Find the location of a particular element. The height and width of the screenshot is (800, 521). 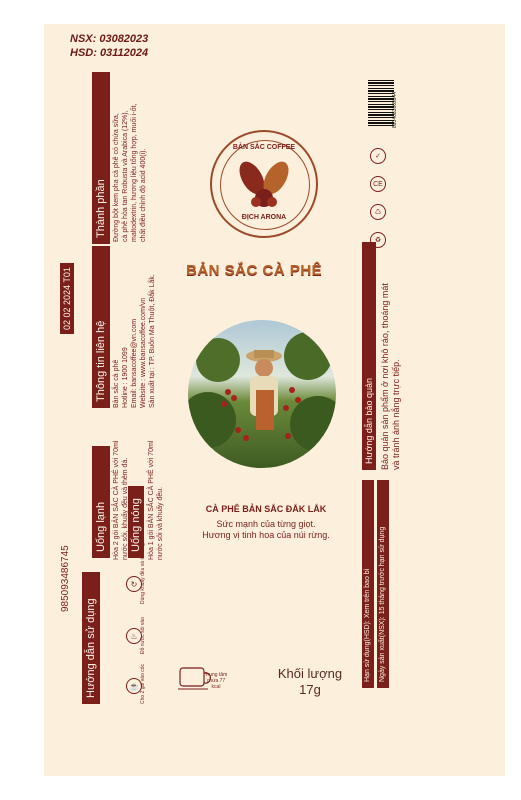

ingredients-heading: Thành phần is located at coordinates (101, 158).